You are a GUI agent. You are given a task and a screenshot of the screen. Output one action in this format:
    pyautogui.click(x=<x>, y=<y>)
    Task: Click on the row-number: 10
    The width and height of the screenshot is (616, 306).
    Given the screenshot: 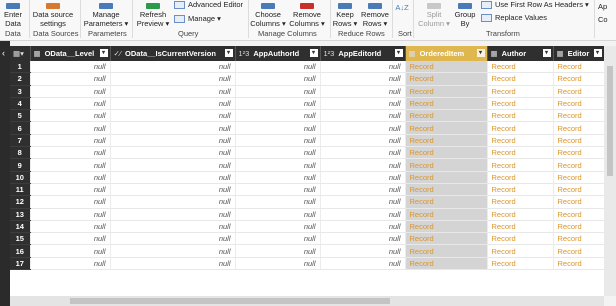 What is the action you would take?
    pyautogui.click(x=20, y=177)
    